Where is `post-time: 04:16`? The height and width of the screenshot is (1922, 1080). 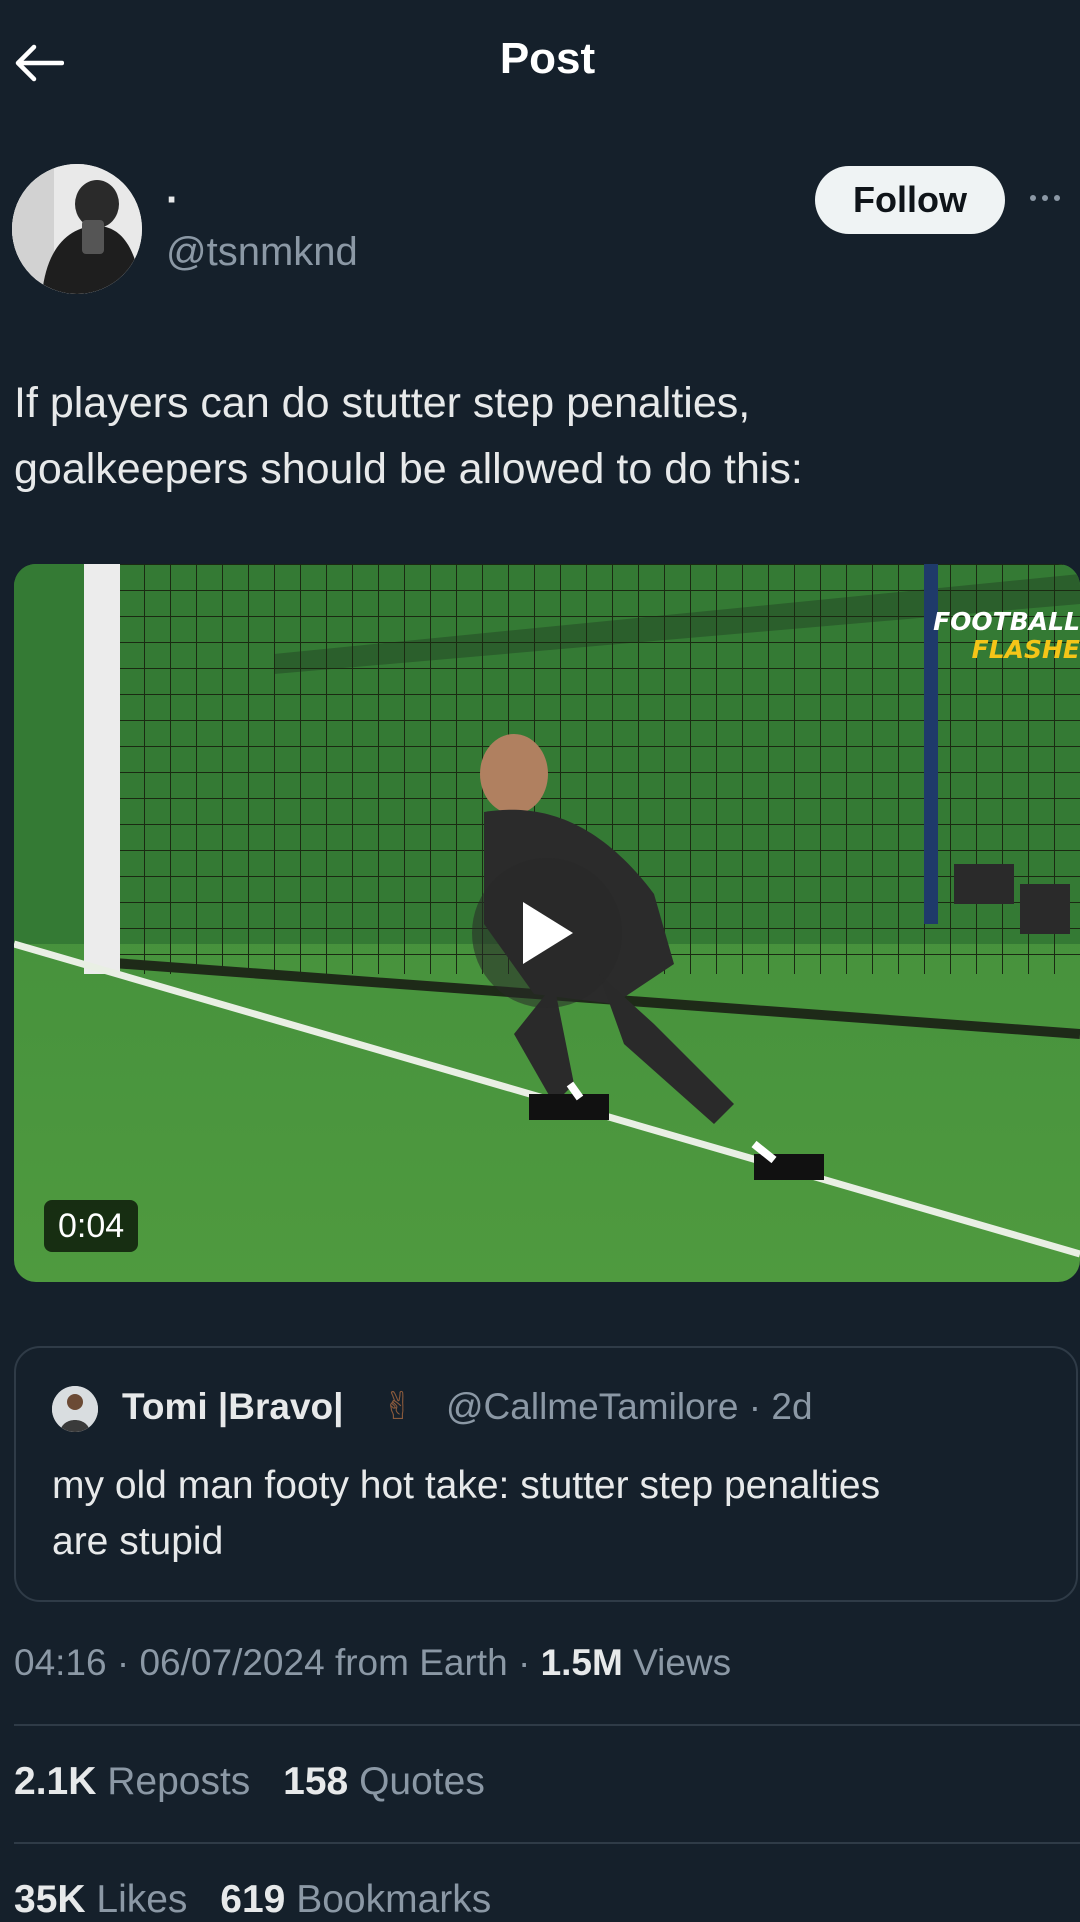
post-time: 04:16 is located at coordinates (60, 1662).